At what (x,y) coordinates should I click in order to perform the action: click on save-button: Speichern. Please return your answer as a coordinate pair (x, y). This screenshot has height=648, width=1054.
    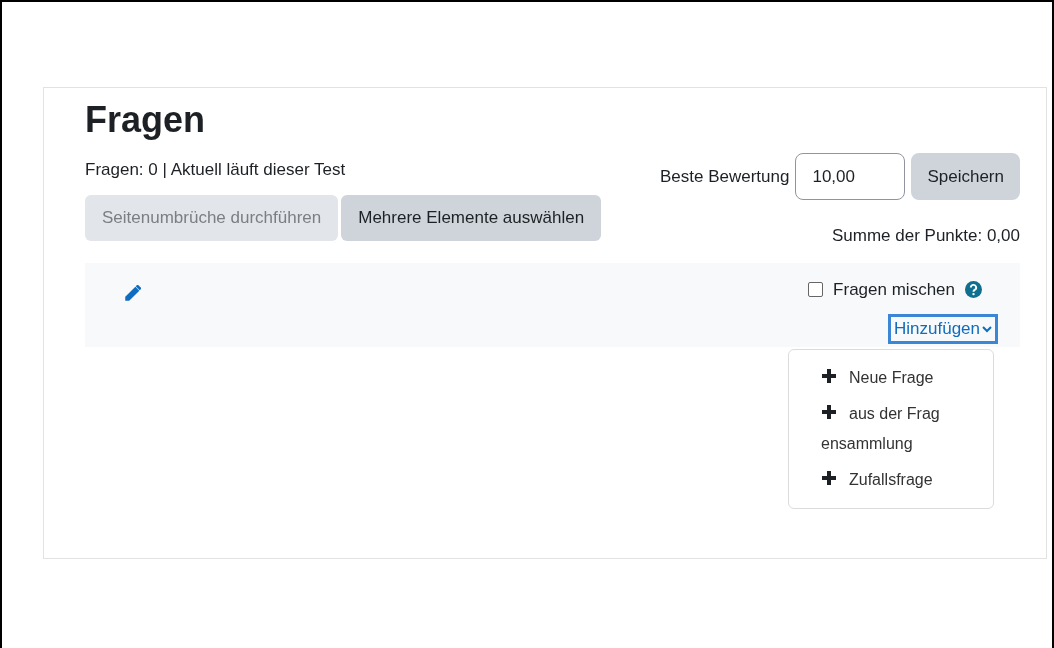
    Looking at the image, I should click on (965, 176).